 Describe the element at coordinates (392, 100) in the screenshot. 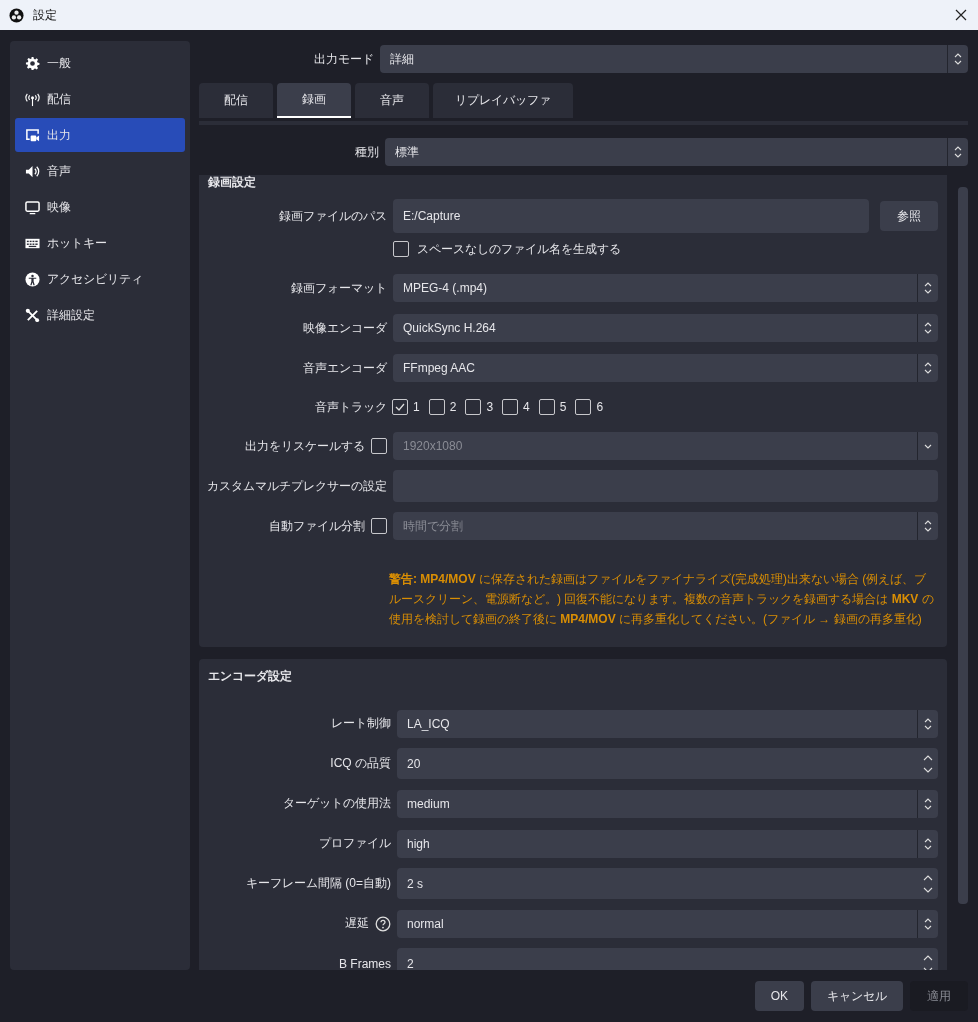

I see `tab: 音声` at that location.